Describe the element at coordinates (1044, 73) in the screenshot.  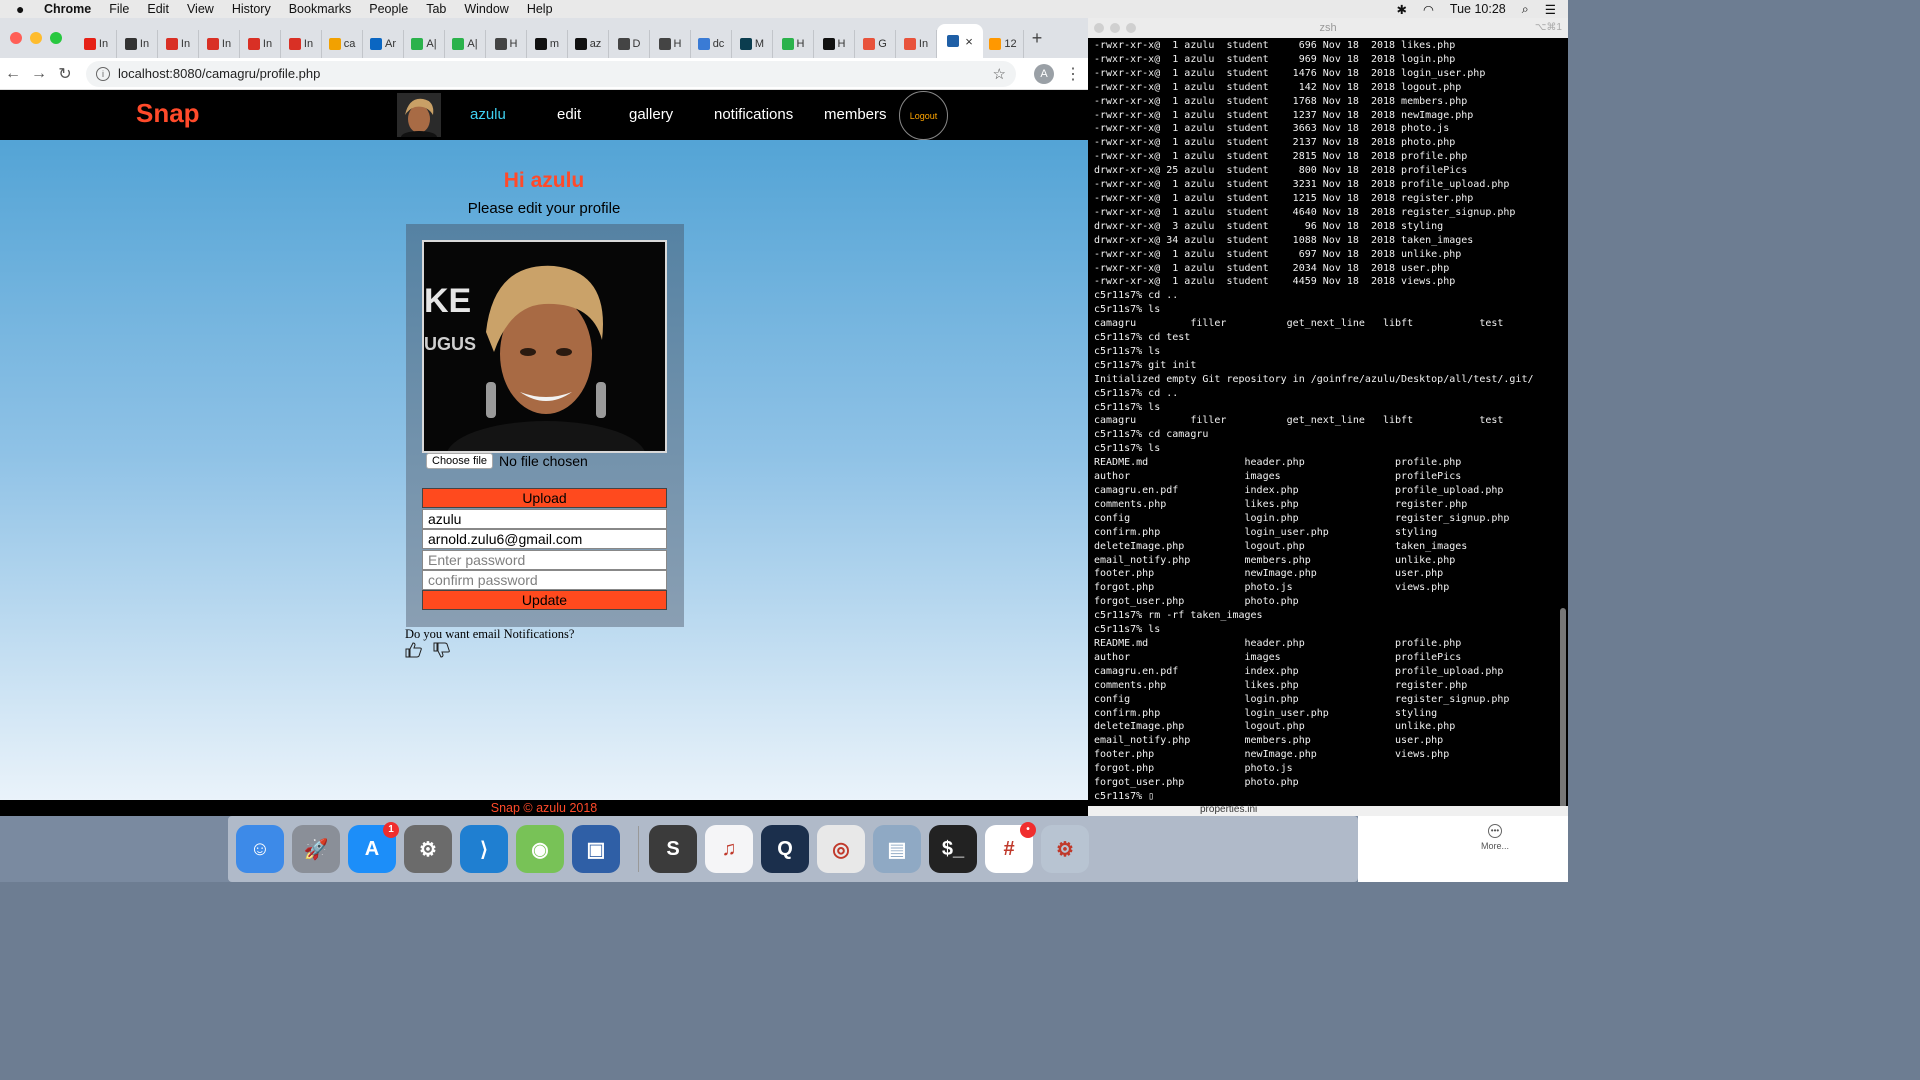
I see `profile-avatar: A` at that location.